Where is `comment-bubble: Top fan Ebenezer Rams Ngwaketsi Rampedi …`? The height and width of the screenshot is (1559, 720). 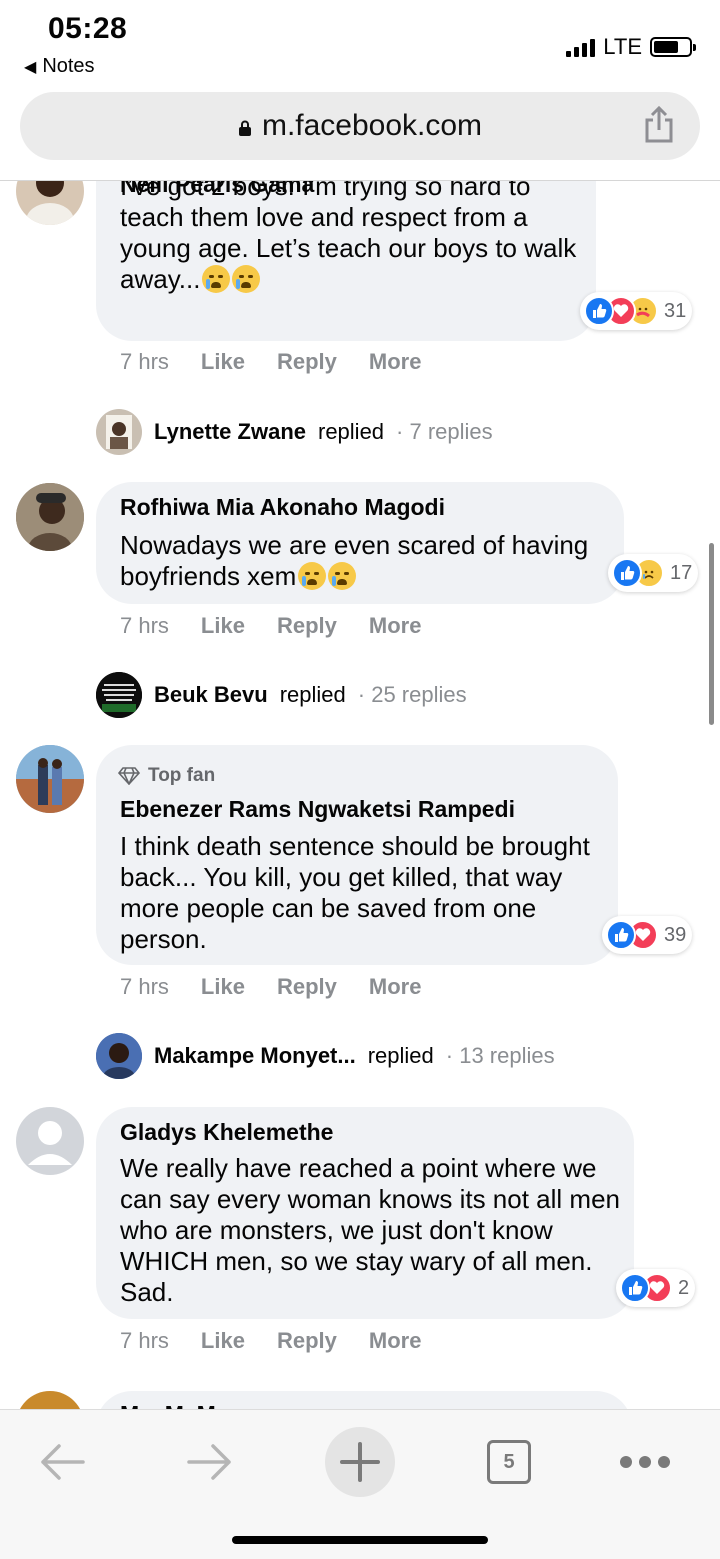 comment-bubble: Top fan Ebenezer Rams Ngwaketsi Rampedi … is located at coordinates (357, 855).